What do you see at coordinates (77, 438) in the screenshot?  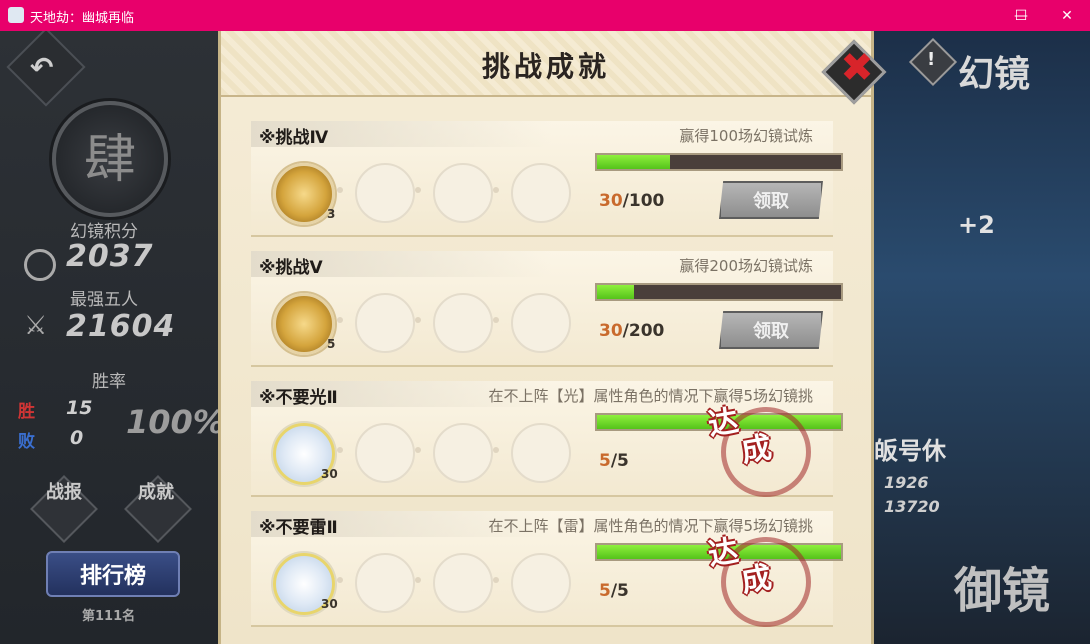 I see `loss-value: 0` at bounding box center [77, 438].